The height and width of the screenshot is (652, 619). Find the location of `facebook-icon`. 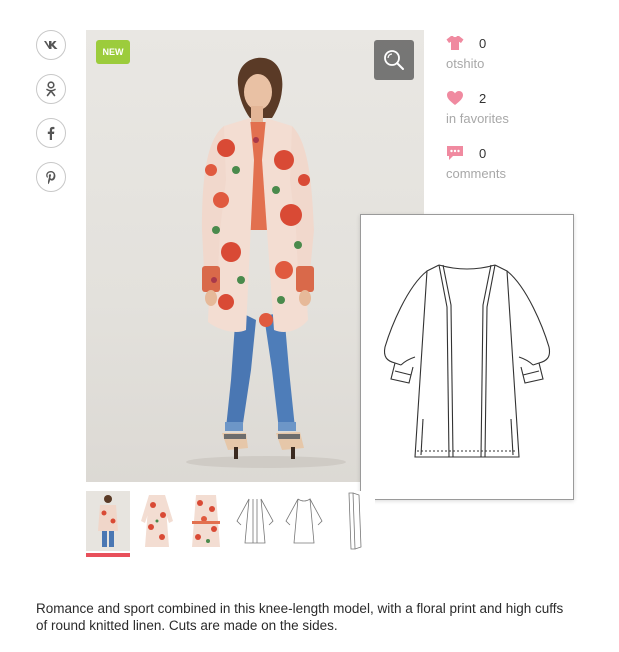

facebook-icon is located at coordinates (51, 133).